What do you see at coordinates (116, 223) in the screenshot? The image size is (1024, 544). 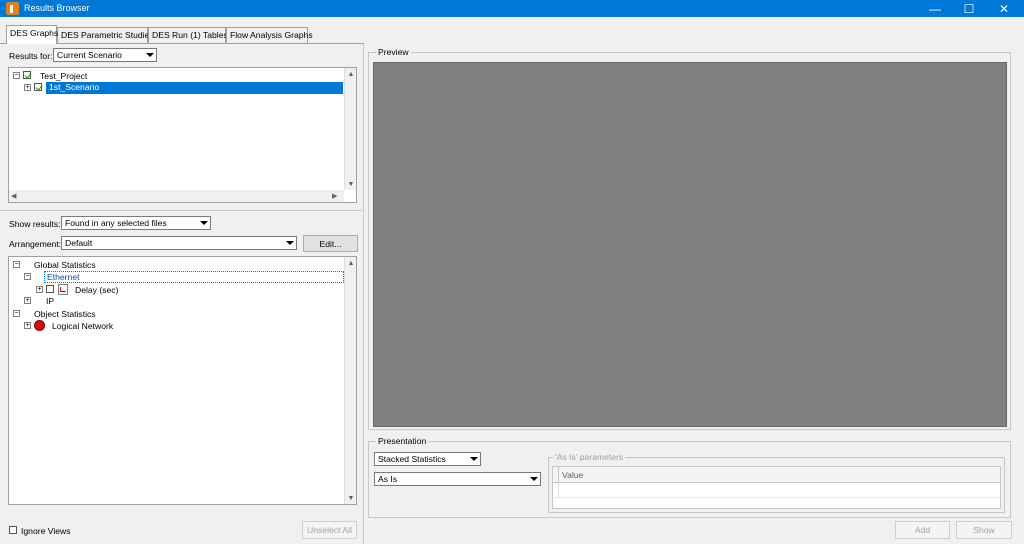 I see `show-results-value: Found in any selected files` at bounding box center [116, 223].